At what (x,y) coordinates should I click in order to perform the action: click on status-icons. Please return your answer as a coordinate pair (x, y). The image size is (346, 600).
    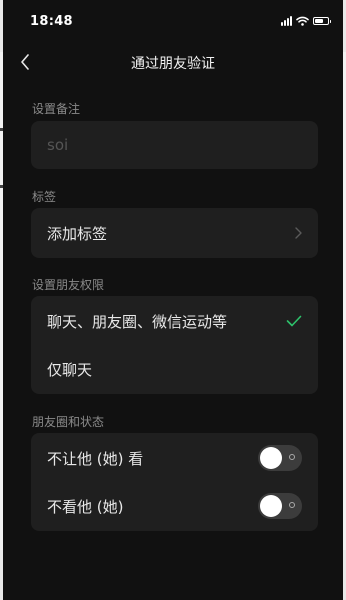
    Looking at the image, I should click on (306, 21).